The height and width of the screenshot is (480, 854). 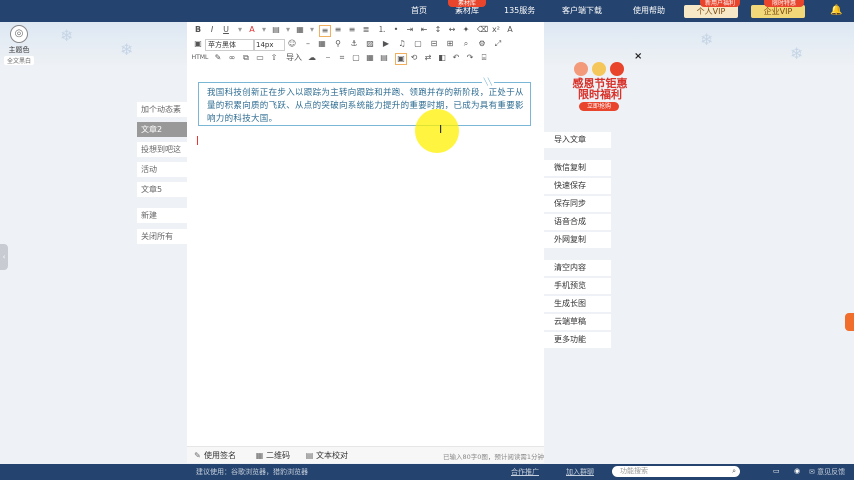 What do you see at coordinates (246, 58) in the screenshot?
I see `copy-icon: ⧉` at bounding box center [246, 58].